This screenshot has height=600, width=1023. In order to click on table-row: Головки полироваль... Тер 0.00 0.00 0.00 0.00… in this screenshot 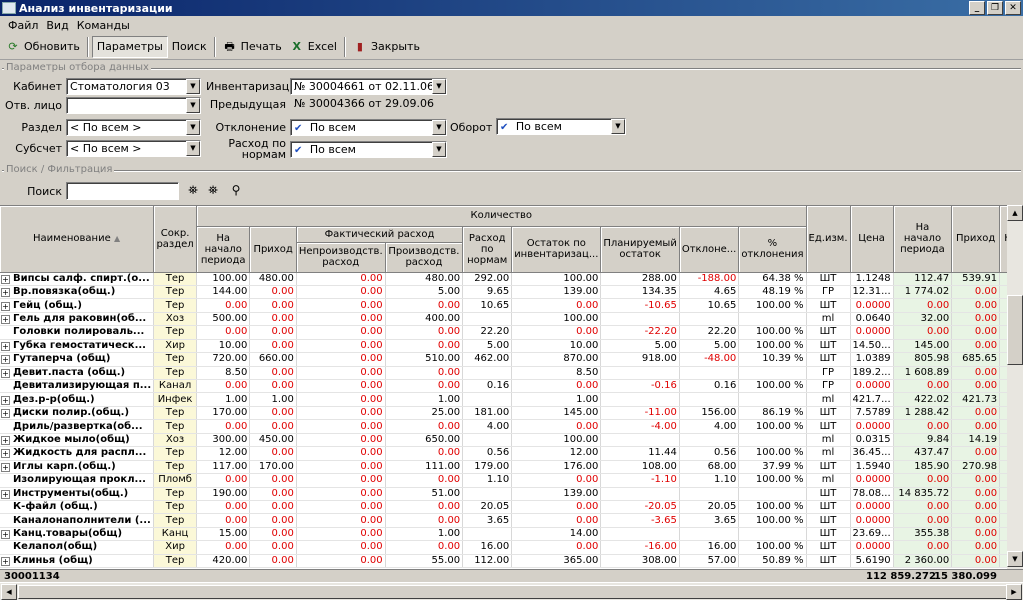, I will do `click(511, 332)`.